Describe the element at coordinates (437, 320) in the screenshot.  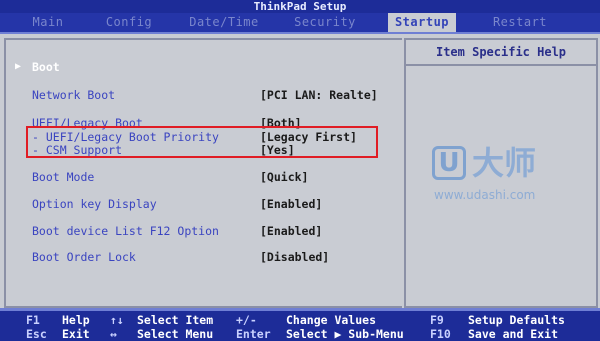
I see `f9-key: F9` at that location.